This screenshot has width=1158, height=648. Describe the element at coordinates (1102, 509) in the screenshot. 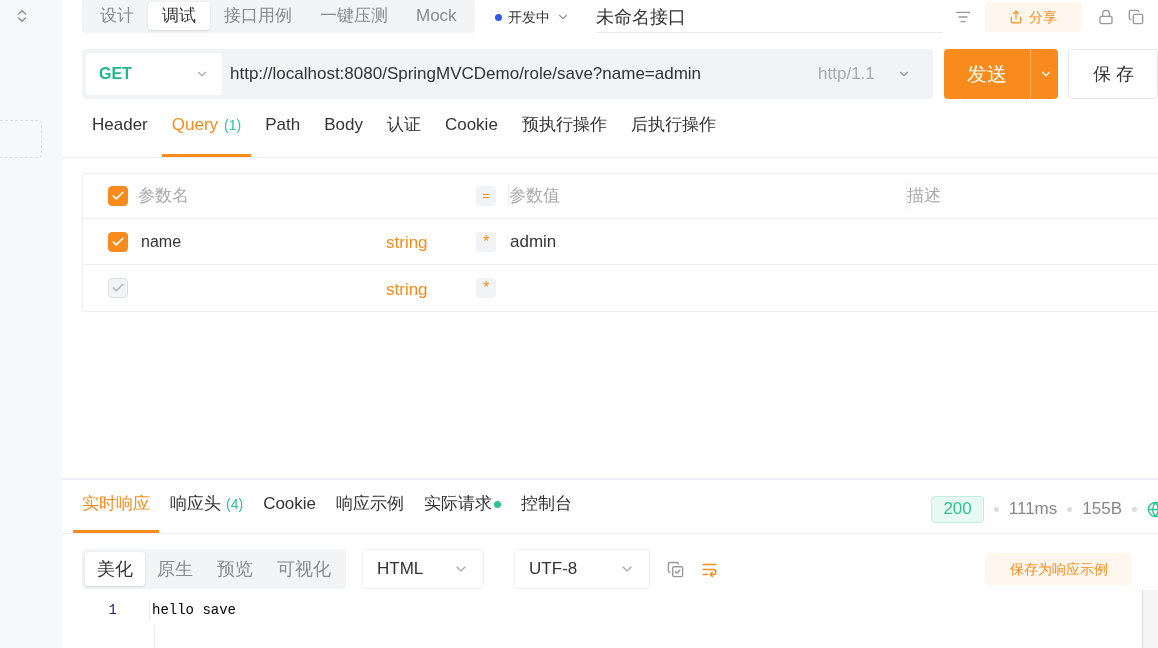

I see `response-size: 155B` at that location.